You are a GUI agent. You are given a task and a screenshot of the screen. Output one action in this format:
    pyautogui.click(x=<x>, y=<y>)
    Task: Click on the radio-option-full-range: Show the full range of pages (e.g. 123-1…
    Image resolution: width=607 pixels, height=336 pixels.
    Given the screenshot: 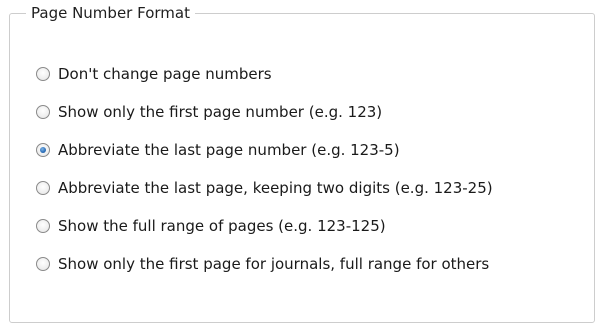 What is the action you would take?
    pyautogui.click(x=211, y=226)
    